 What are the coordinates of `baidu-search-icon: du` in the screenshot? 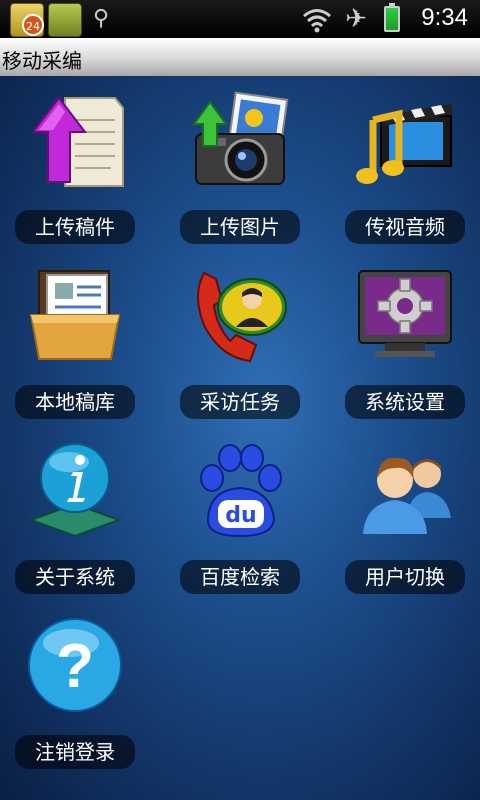 It's located at (240, 490).